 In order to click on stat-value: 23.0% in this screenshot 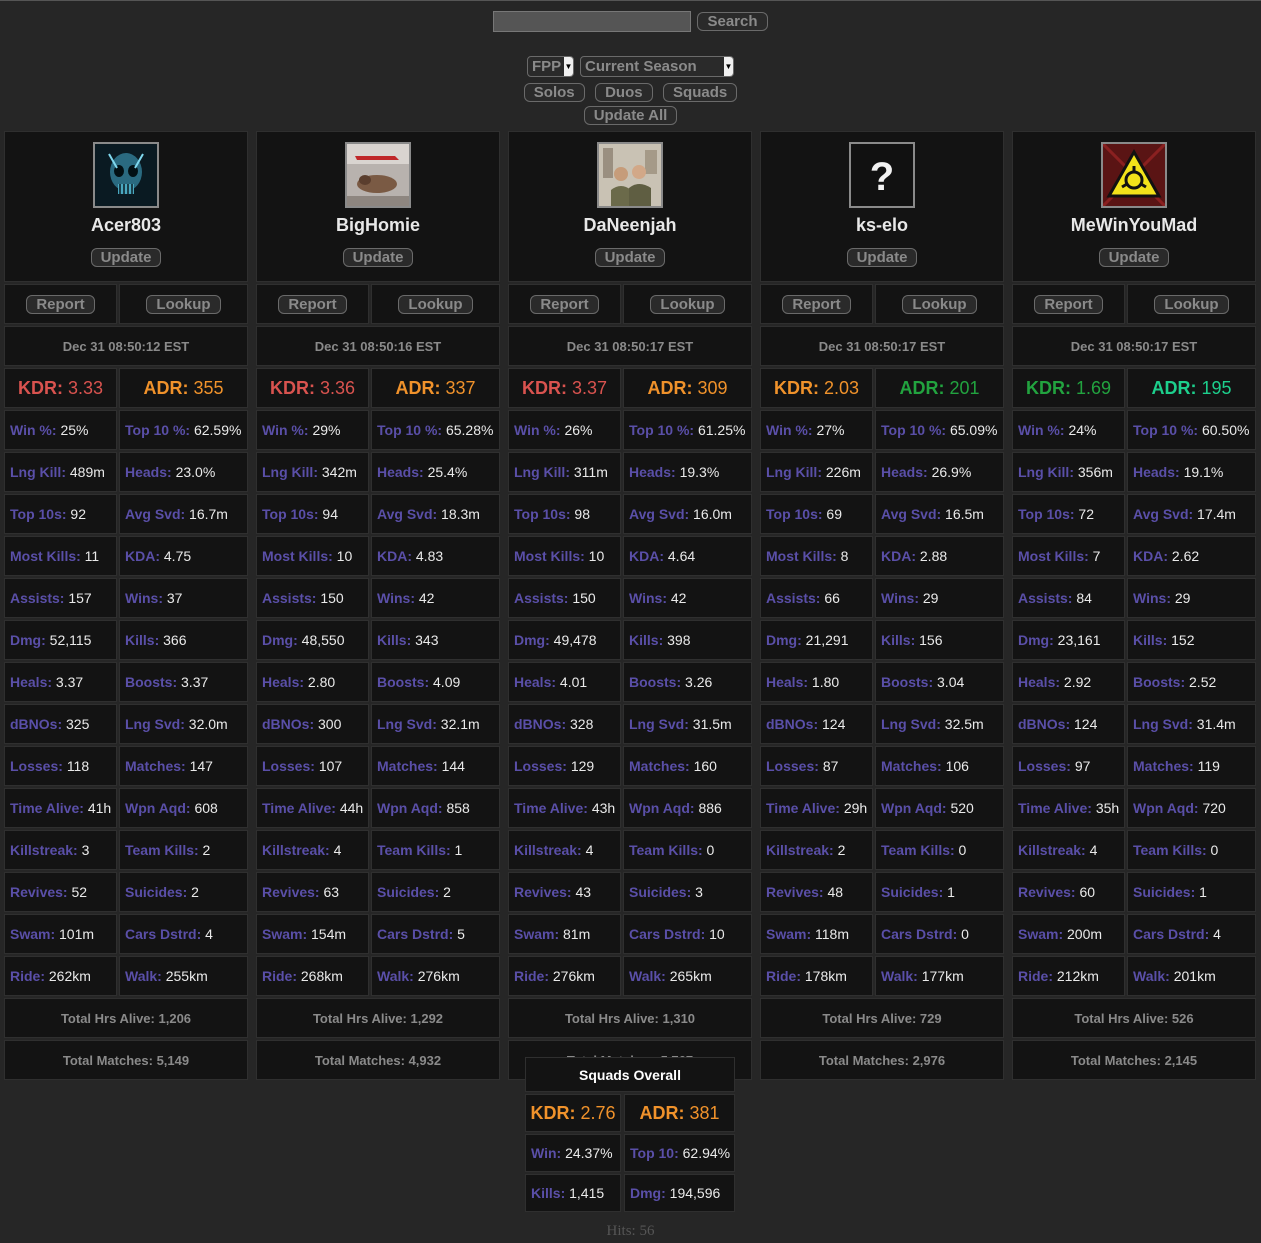, I will do `click(195, 472)`.